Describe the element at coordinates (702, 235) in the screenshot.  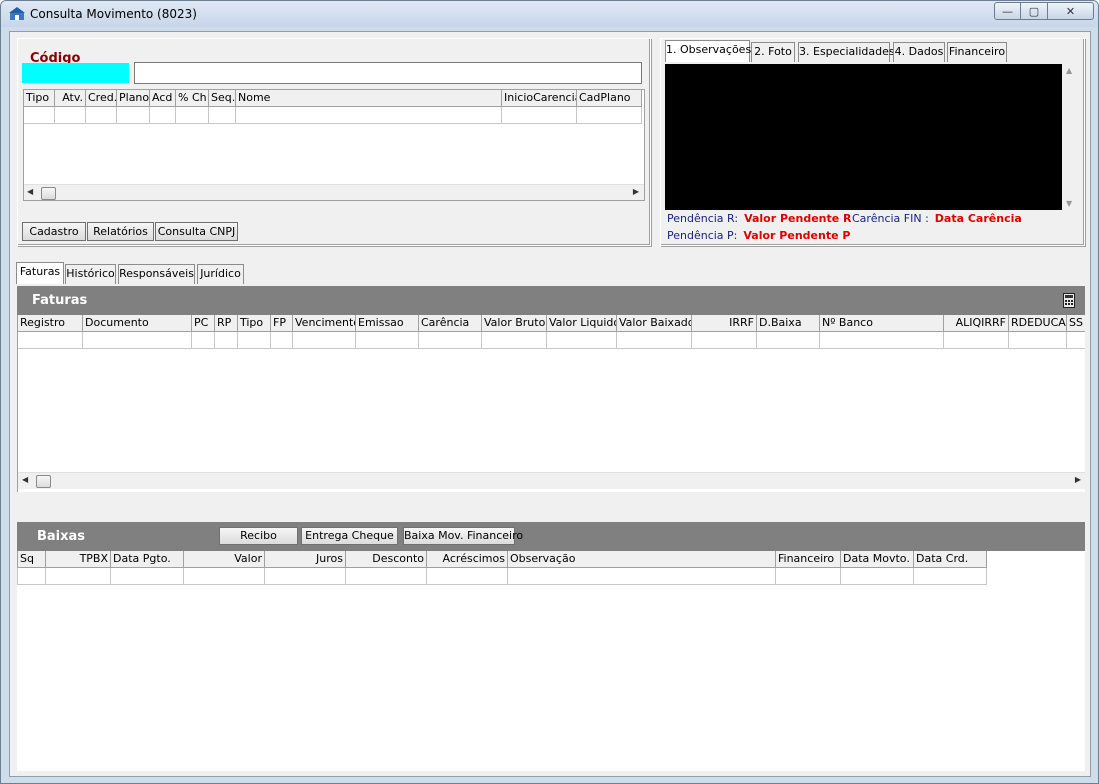
I see `pendencia-p-label: Pendência P:` at that location.